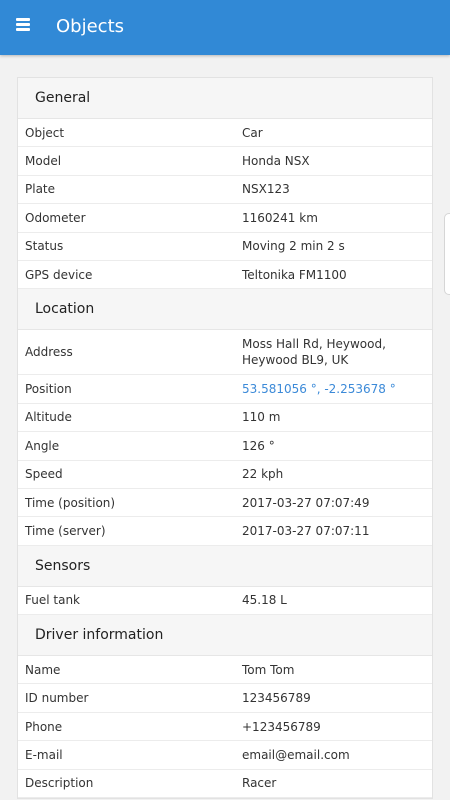 The height and width of the screenshot is (800, 450). Describe the element at coordinates (65, 530) in the screenshot. I see `detail-label: Time (server)` at that location.